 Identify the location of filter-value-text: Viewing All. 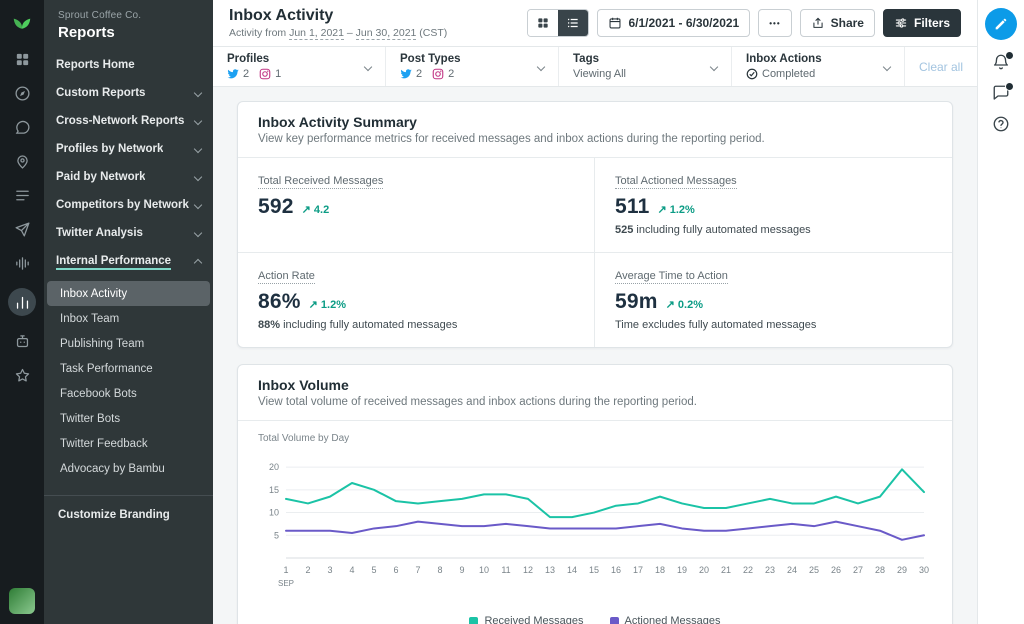
(599, 74).